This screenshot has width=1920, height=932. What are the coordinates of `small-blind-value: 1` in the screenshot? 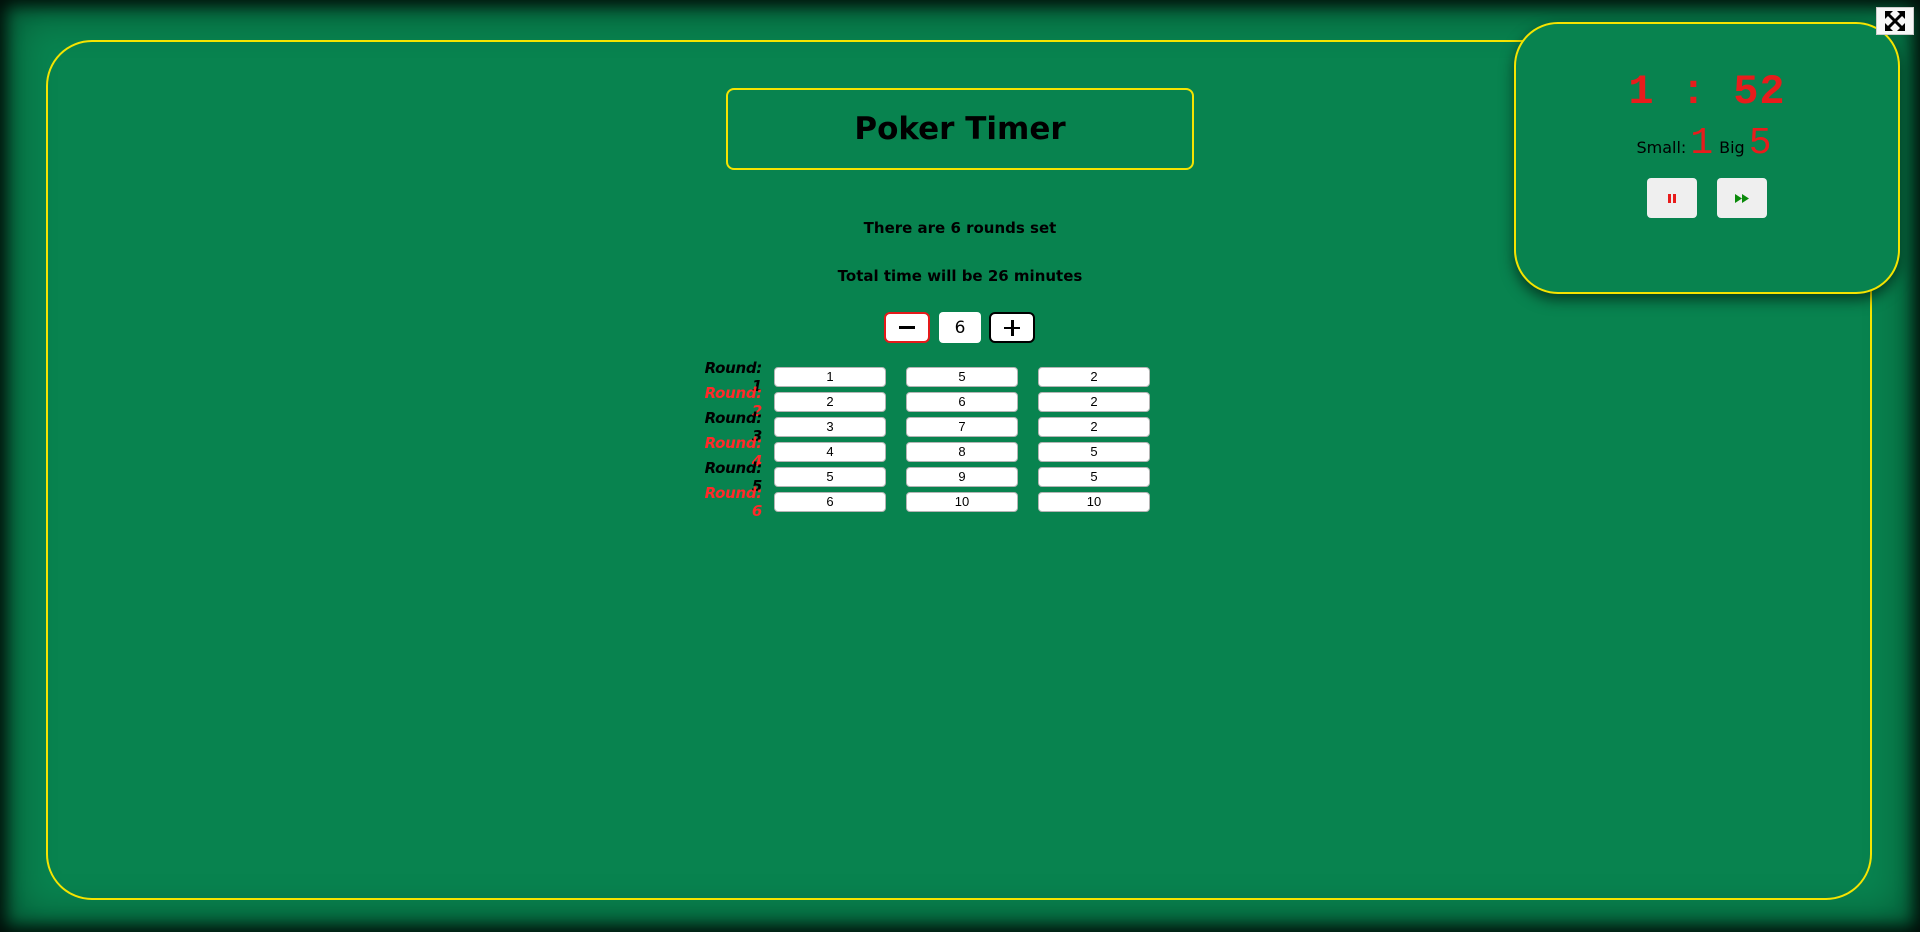 It's located at (1702, 143).